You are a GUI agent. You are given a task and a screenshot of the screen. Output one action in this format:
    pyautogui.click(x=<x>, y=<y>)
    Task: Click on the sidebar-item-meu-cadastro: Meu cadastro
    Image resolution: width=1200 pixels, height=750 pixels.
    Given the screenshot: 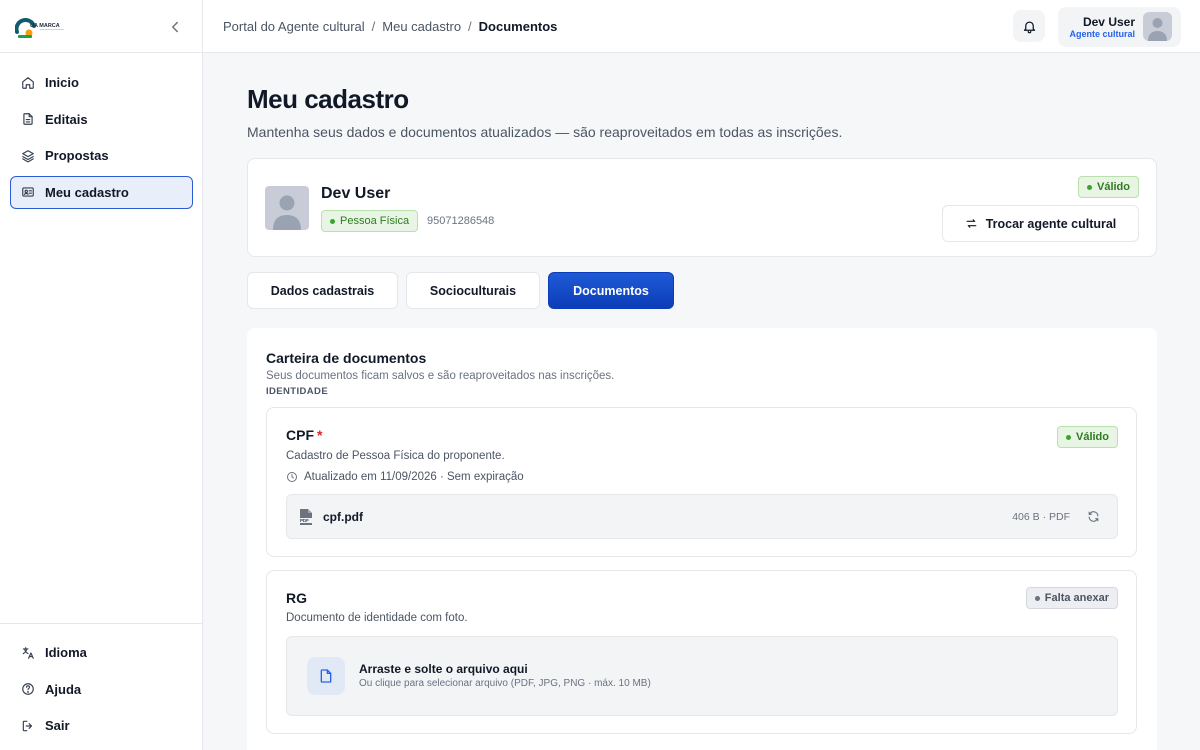 What is the action you would take?
    pyautogui.click(x=101, y=192)
    